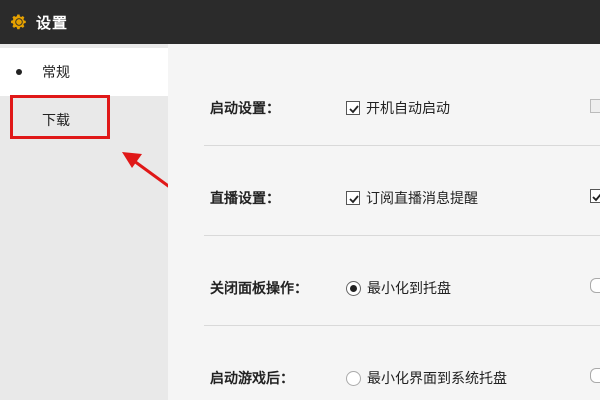 Image resolution: width=600 pixels, height=400 pixels. Describe the element at coordinates (259, 289) in the screenshot. I see `setting-label: 关闭面板操作：` at that location.